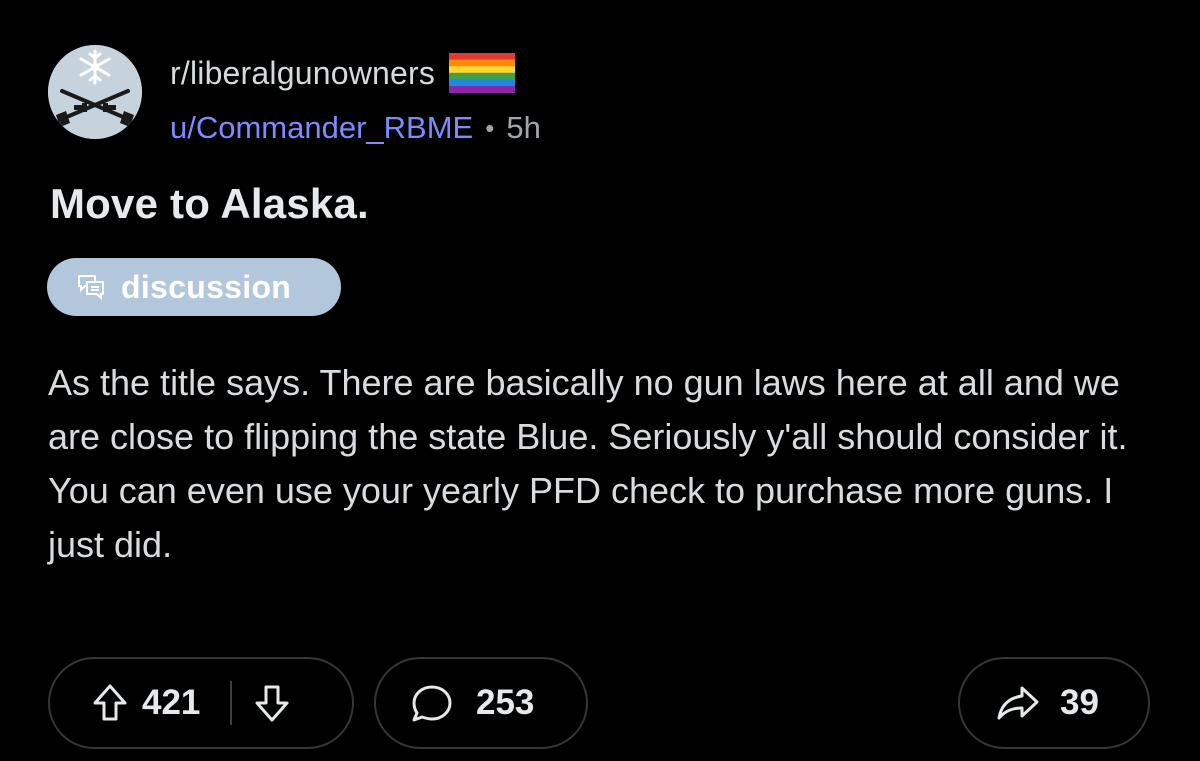 The image size is (1200, 761). I want to click on subreddit-row: r/liberalgunowners, so click(343, 73).